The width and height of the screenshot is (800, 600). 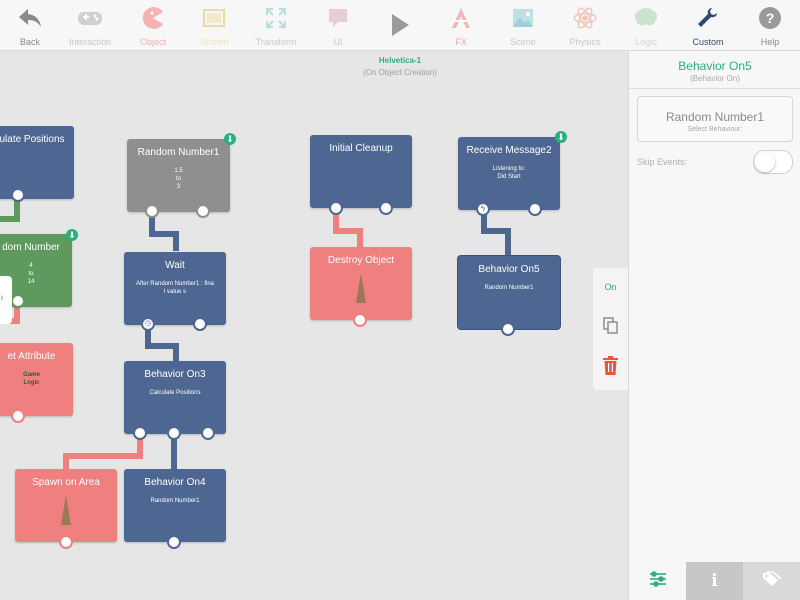 What do you see at coordinates (361, 171) in the screenshot?
I see `node-initial-cleanup: Initial Cleanup` at bounding box center [361, 171].